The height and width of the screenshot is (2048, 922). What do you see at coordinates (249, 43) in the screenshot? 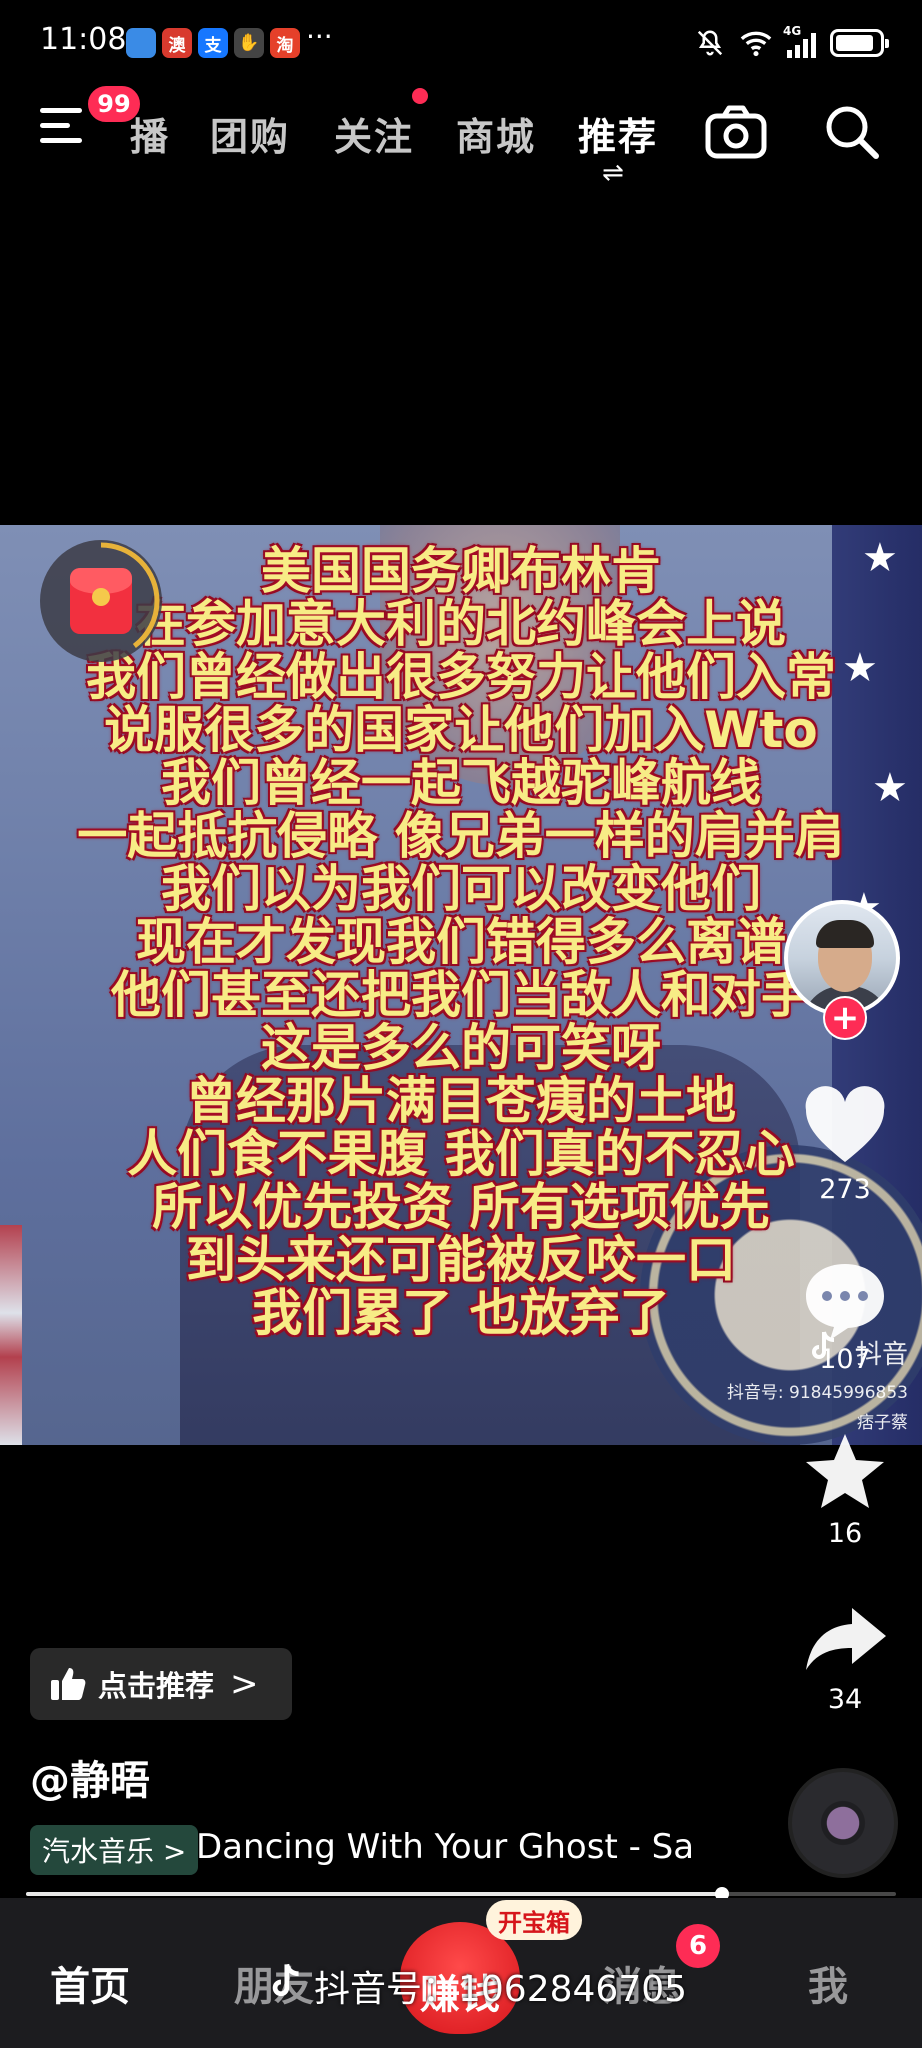
I see `hand-app-icon: ✋` at bounding box center [249, 43].